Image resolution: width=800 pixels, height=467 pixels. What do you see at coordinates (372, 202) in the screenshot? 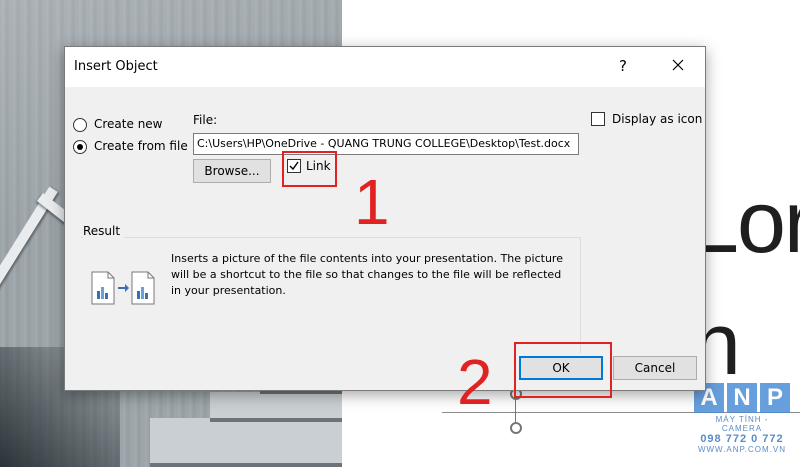
I see `annotation-step-1: 1` at bounding box center [372, 202].